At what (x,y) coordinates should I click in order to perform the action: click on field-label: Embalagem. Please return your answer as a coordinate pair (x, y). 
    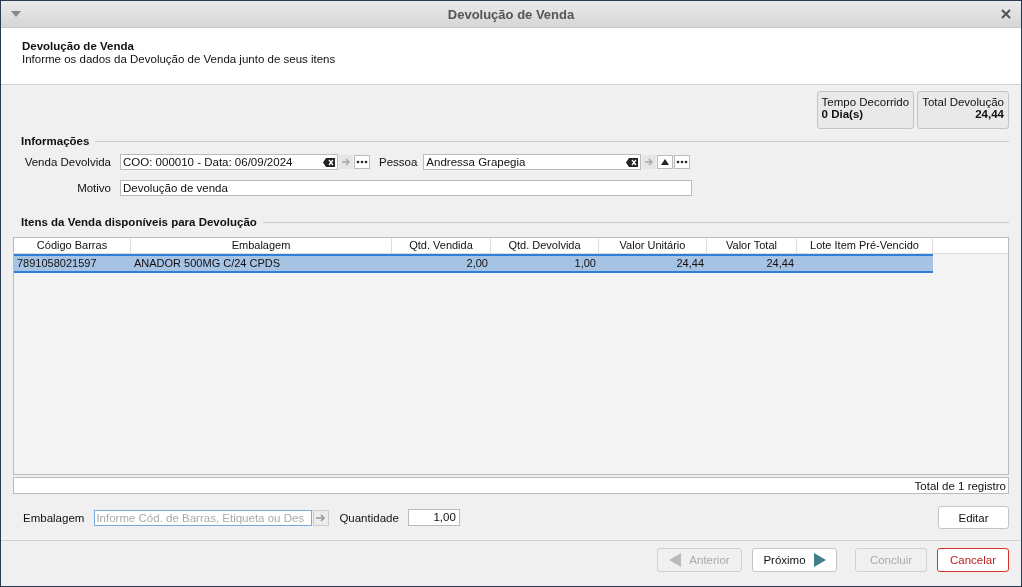
    Looking at the image, I should click on (54, 517).